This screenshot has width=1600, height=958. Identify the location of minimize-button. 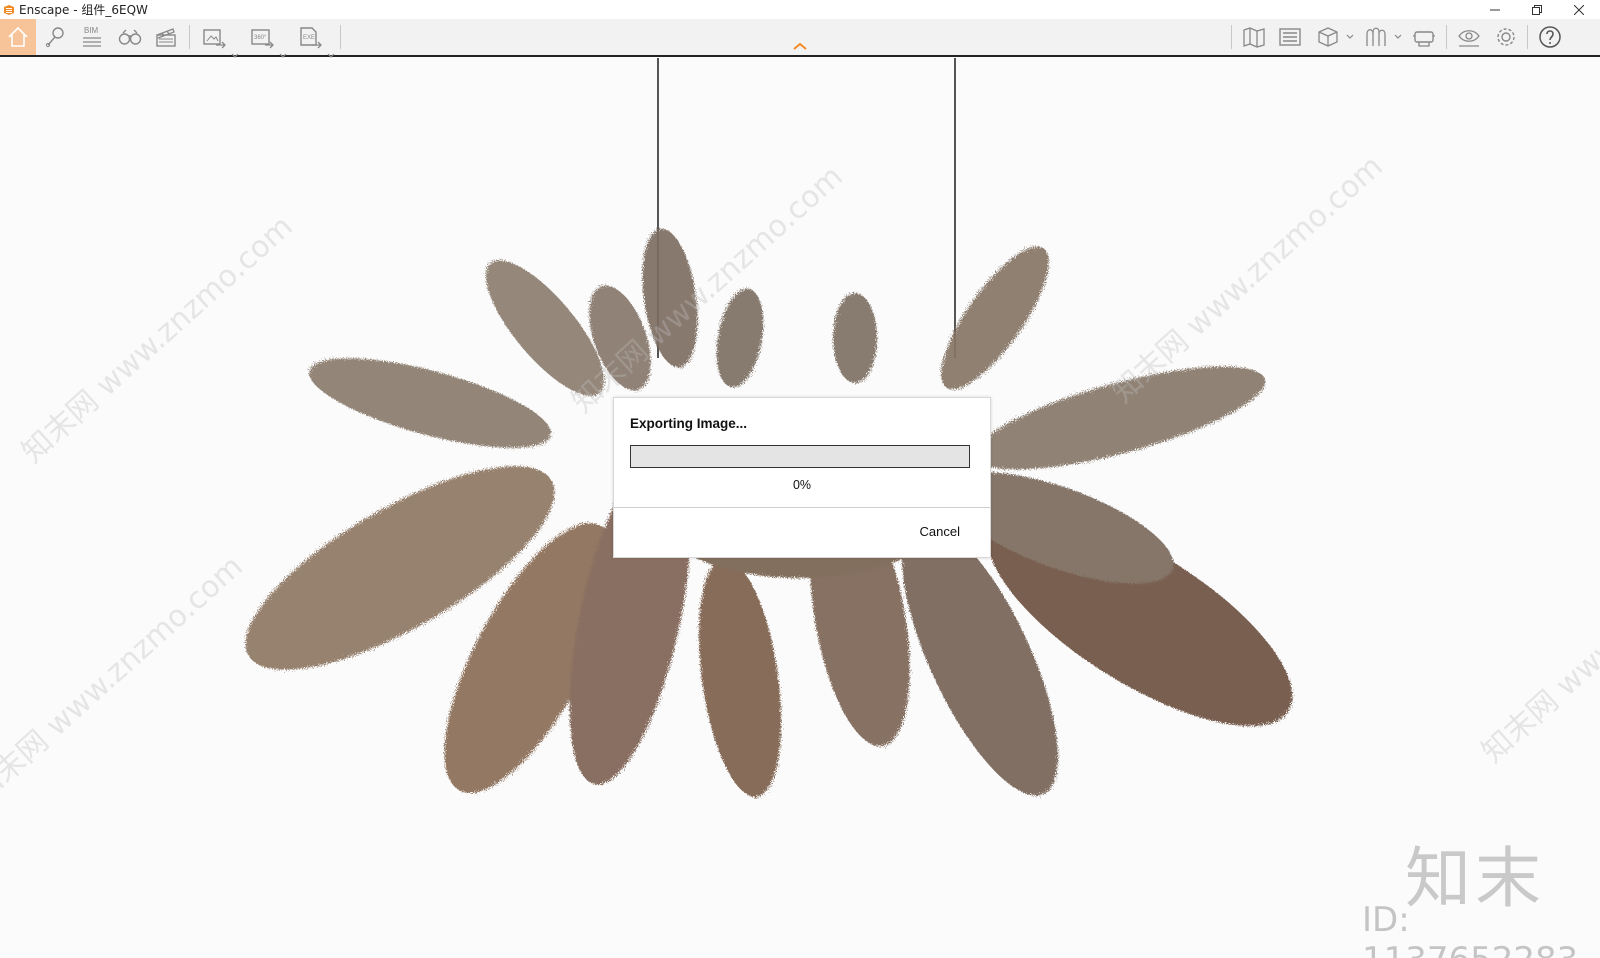
(1495, 9).